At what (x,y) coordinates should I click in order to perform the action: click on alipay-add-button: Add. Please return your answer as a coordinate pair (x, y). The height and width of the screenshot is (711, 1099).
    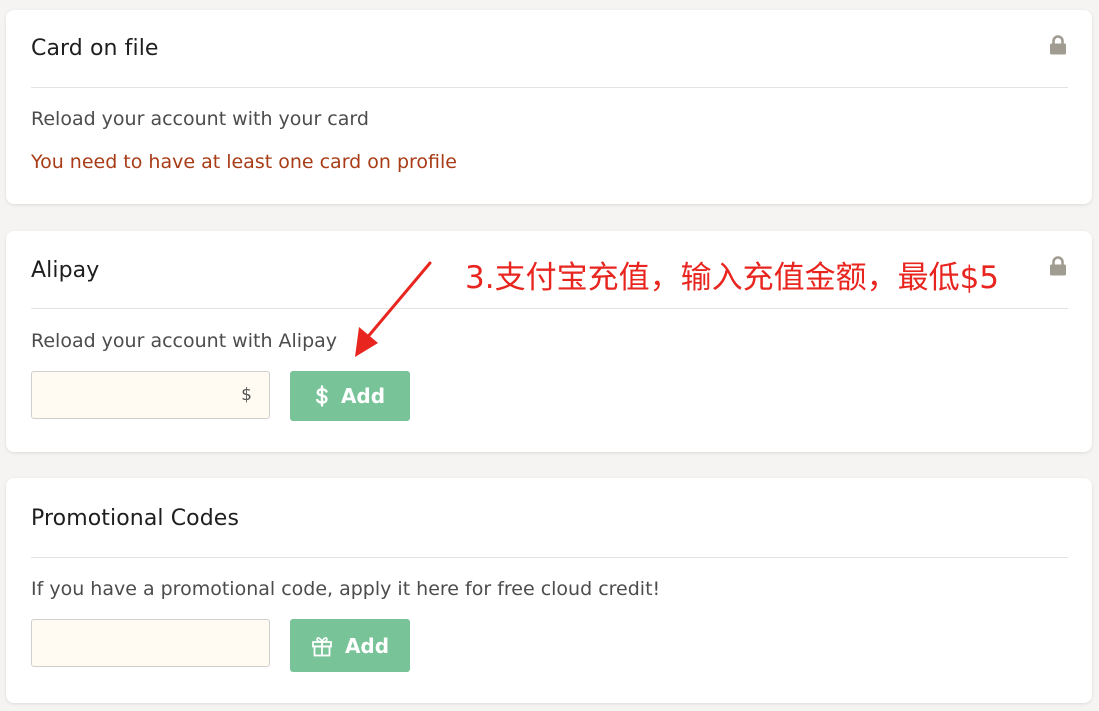
    Looking at the image, I should click on (350, 396).